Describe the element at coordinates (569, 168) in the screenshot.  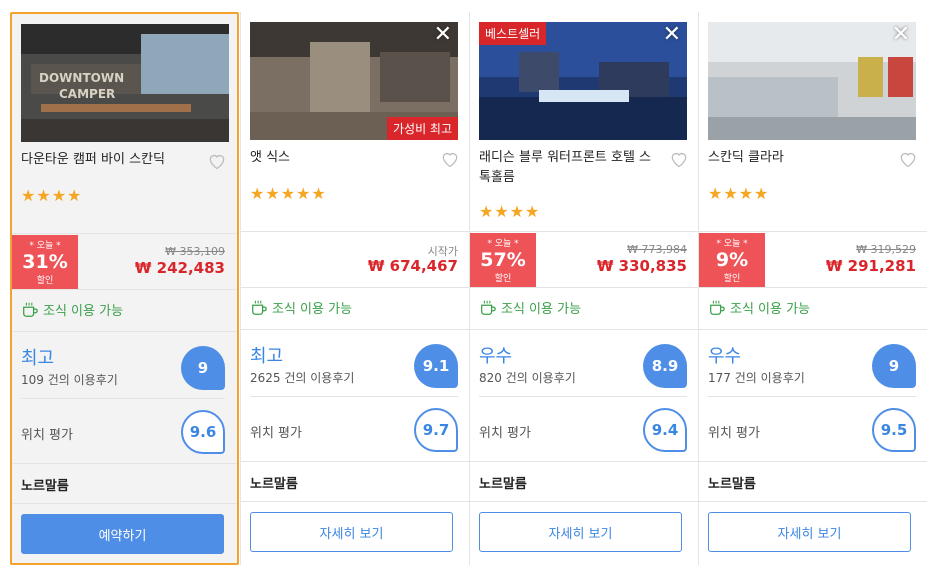
I see `hotel-name: 래디슨 블루 워터프론트 호텔 스톡홀름` at that location.